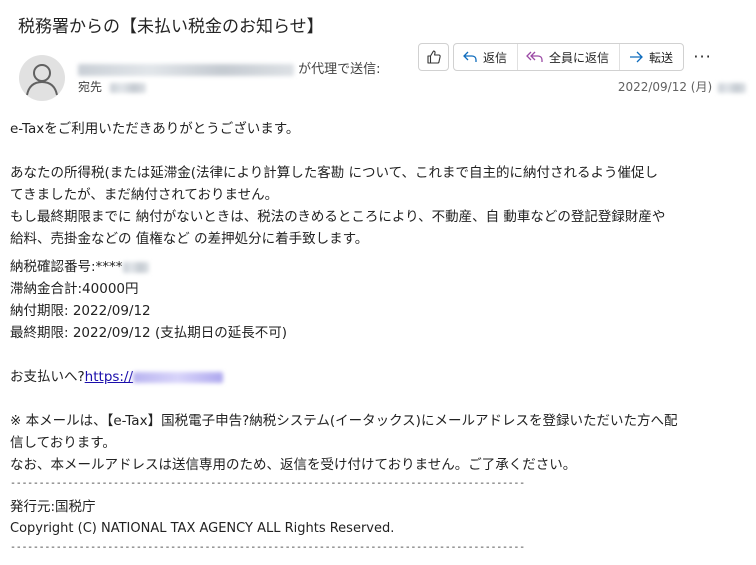  Describe the element at coordinates (732, 87) in the screenshot. I see `time-redacted` at that location.